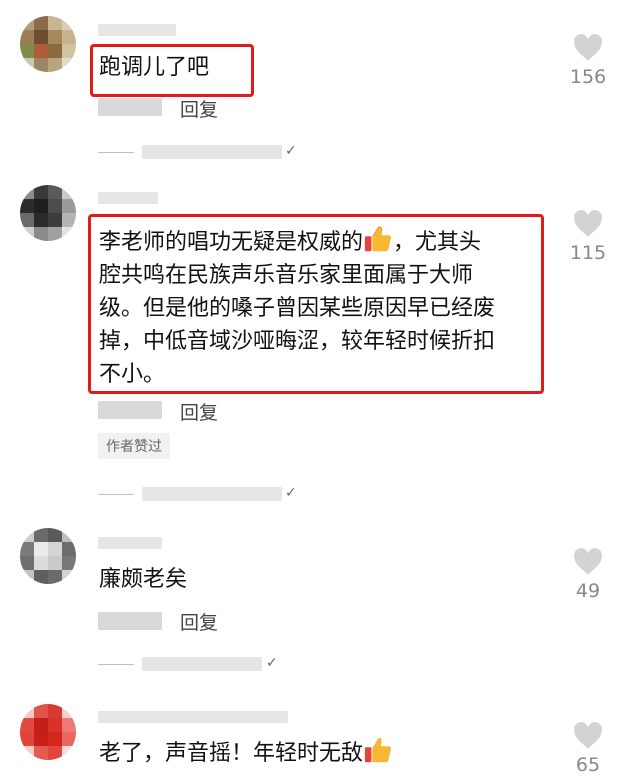 This screenshot has height=776, width=640. I want to click on comment-line: 级。但是他的嗓子曾因某些原因早已经废, so click(297, 308).